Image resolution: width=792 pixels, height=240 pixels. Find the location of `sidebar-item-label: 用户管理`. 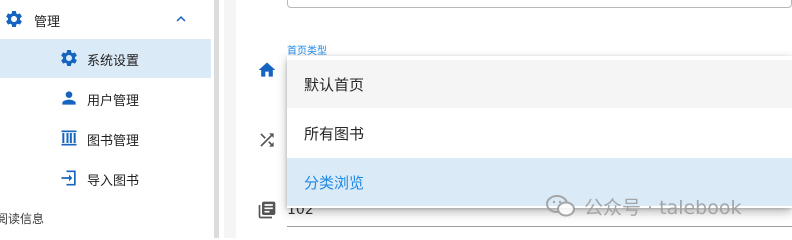

sidebar-item-label: 用户管理 is located at coordinates (113, 101).